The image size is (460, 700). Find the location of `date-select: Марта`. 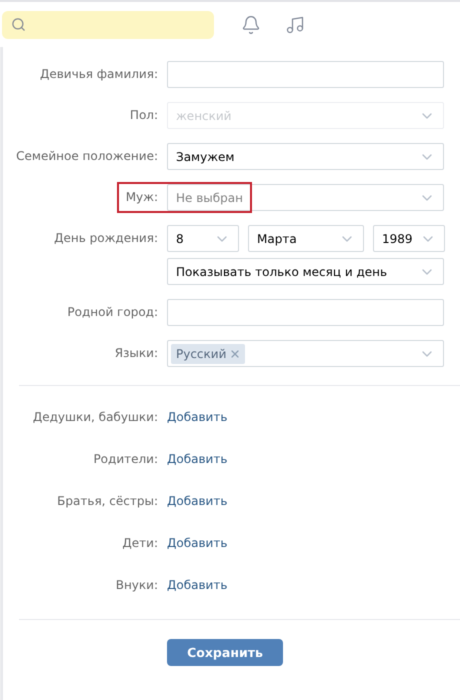

date-select: Марта is located at coordinates (306, 238).